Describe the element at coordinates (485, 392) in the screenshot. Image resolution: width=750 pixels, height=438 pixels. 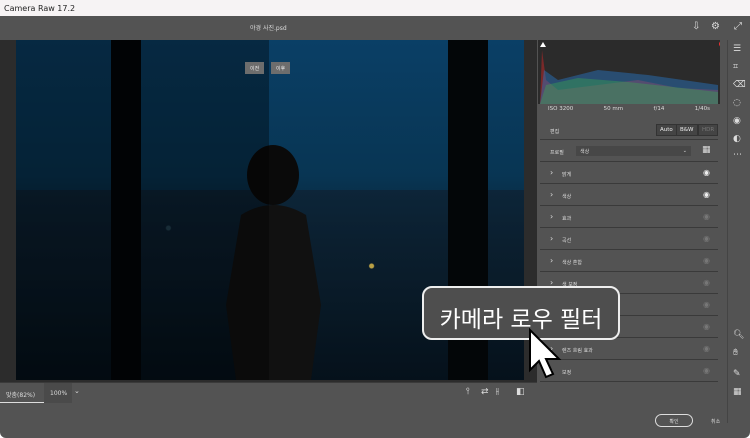
I see `swap-icon: ⇄` at that location.